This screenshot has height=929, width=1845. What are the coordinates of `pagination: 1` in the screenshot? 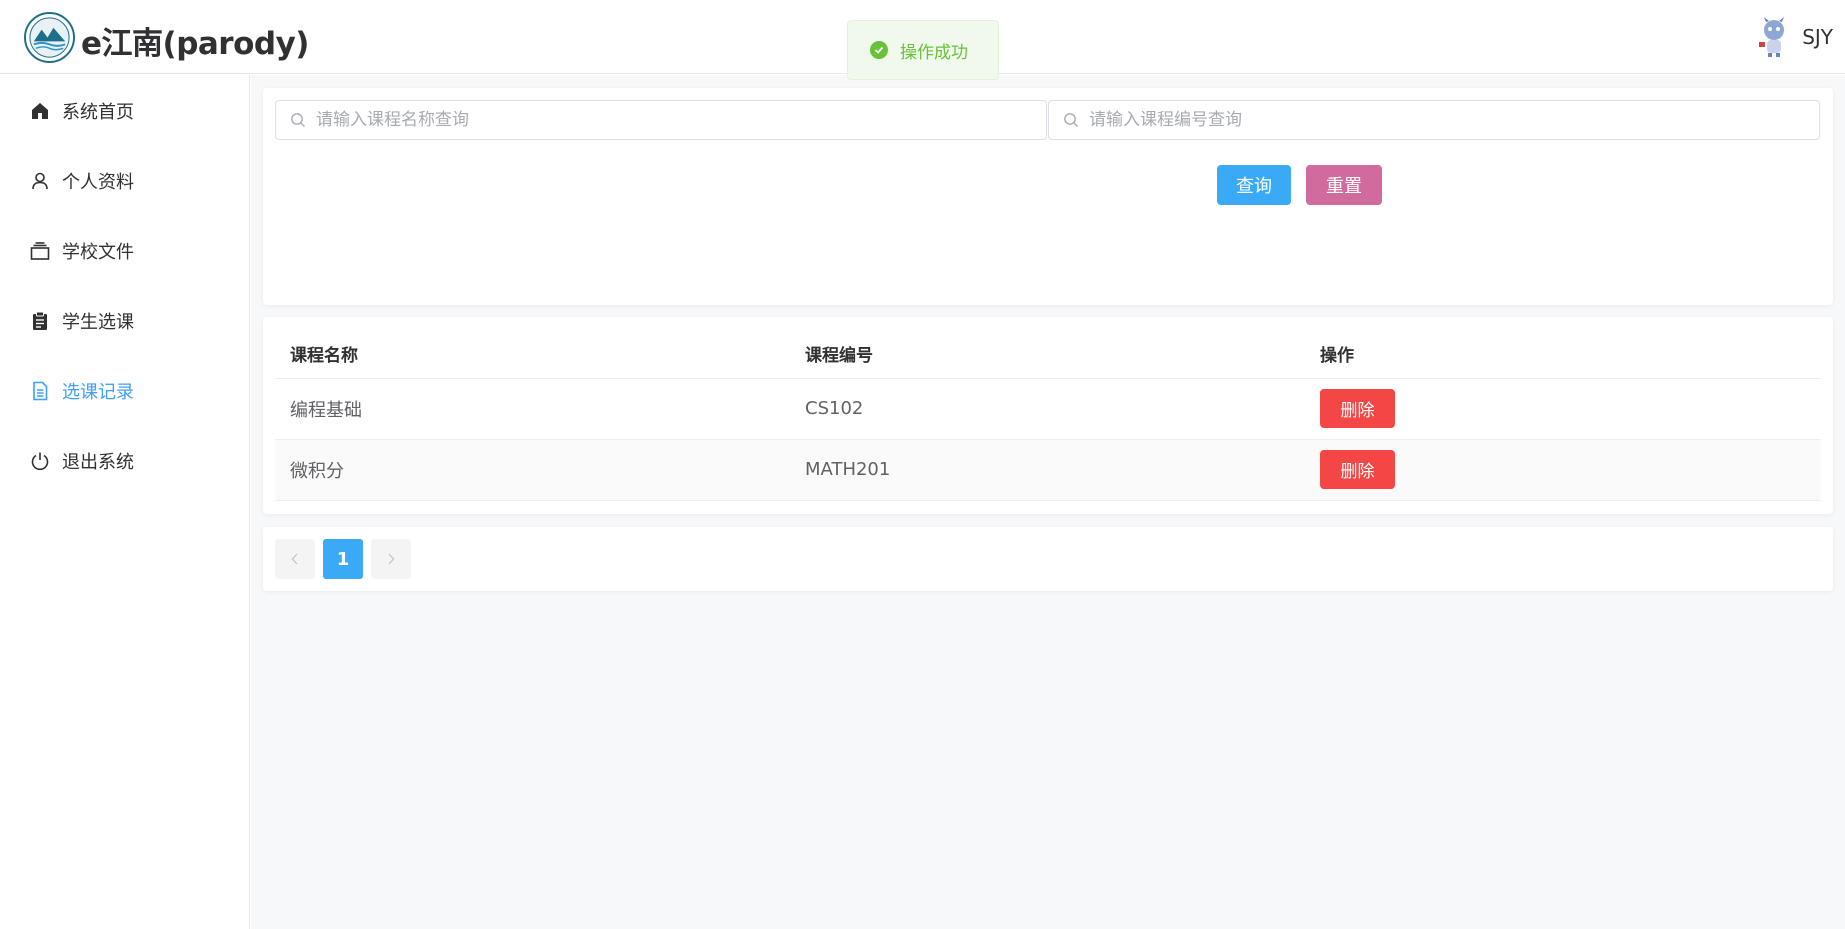 It's located at (343, 559).